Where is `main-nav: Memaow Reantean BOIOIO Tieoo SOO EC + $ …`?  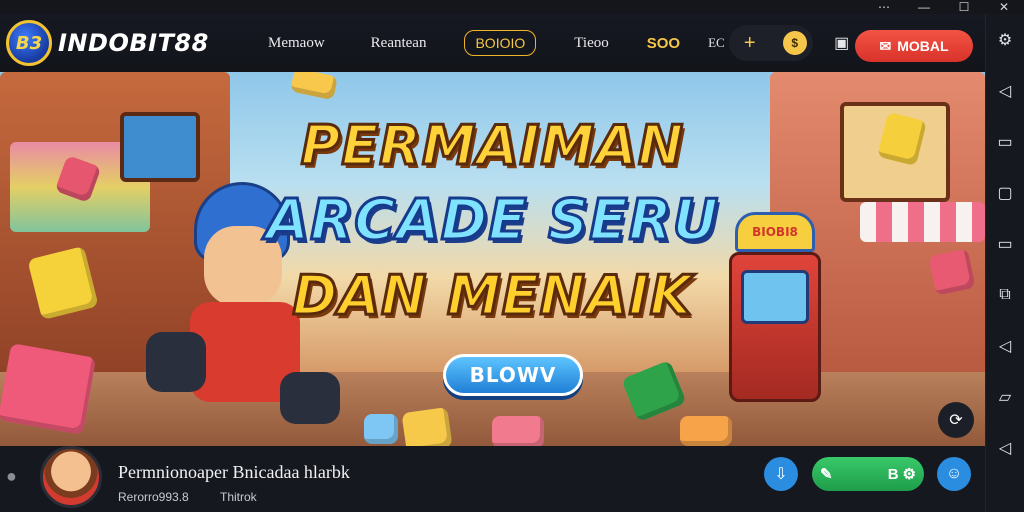 main-nav: Memaow Reantean BOIOIO Tieoo SOO EC + $ … is located at coordinates (551, 43).